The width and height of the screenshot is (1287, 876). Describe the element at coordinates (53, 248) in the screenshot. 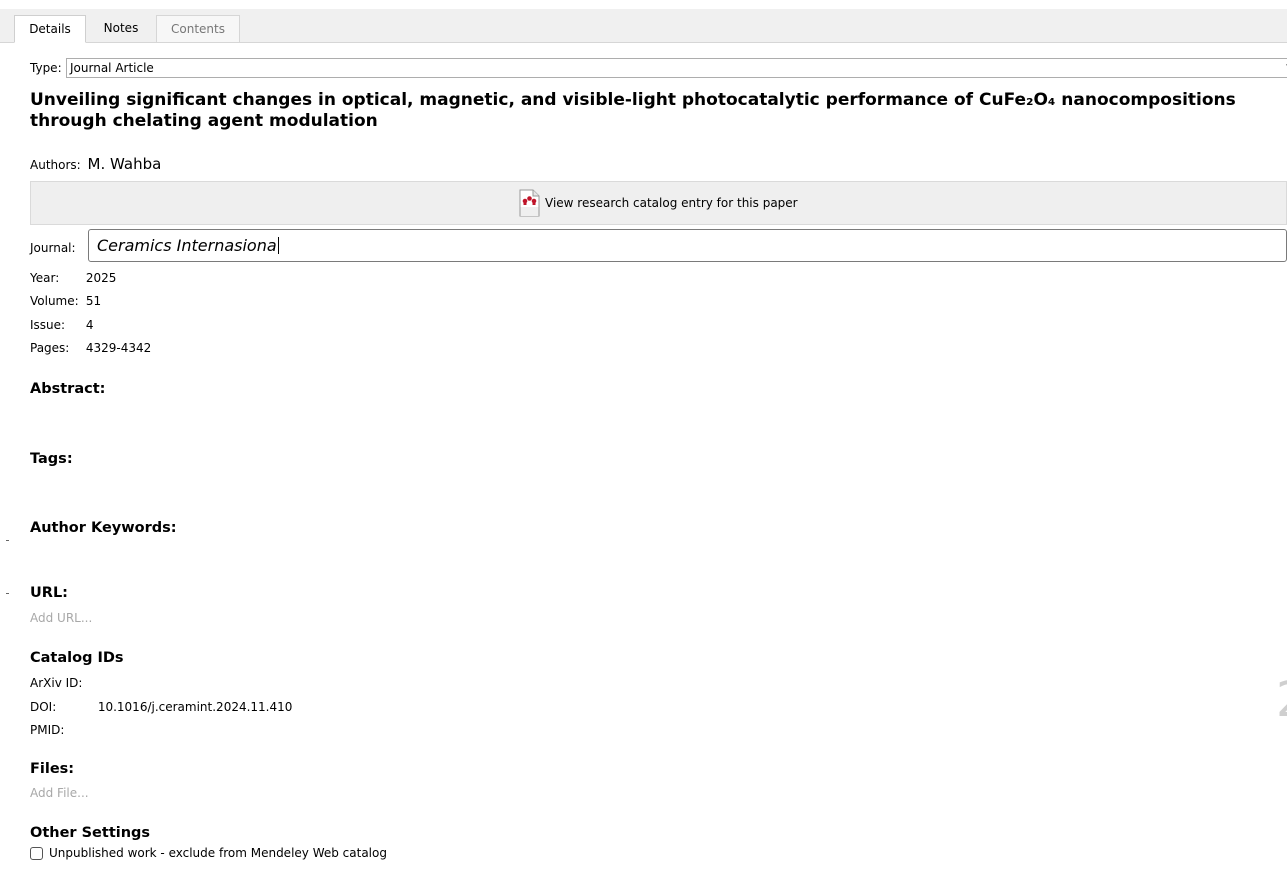

I see `journal-label: Journal:` at that location.